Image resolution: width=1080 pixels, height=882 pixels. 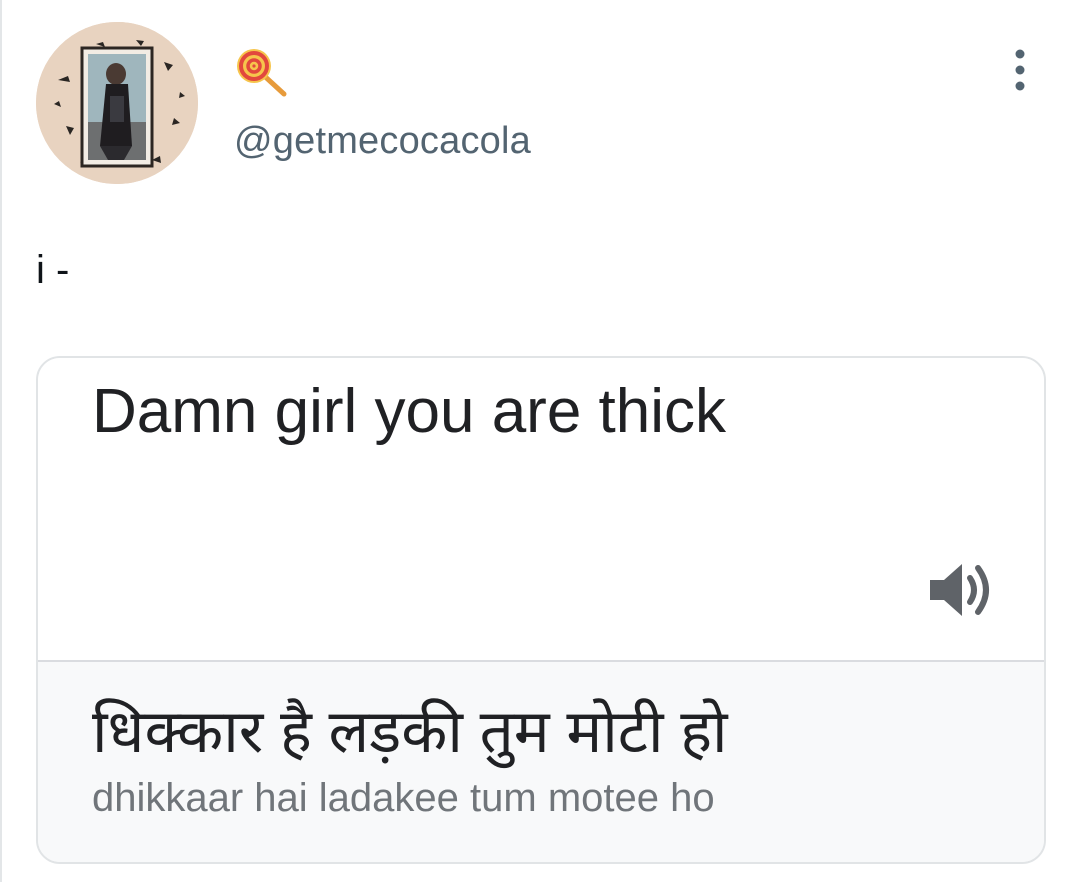 I want to click on avatar, so click(x=117, y=103).